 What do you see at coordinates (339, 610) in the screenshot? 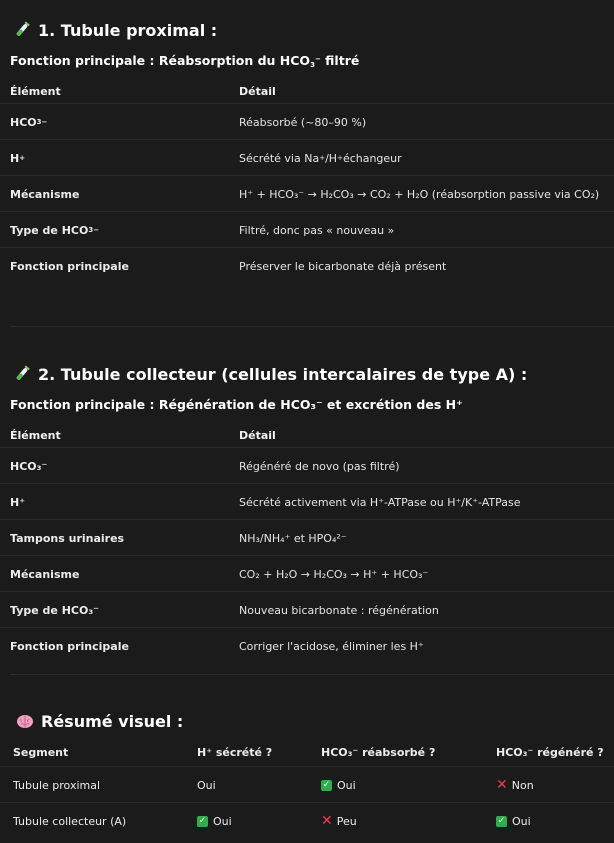
I see `row-detail: Nouveau bicarbonate : régénération` at bounding box center [339, 610].